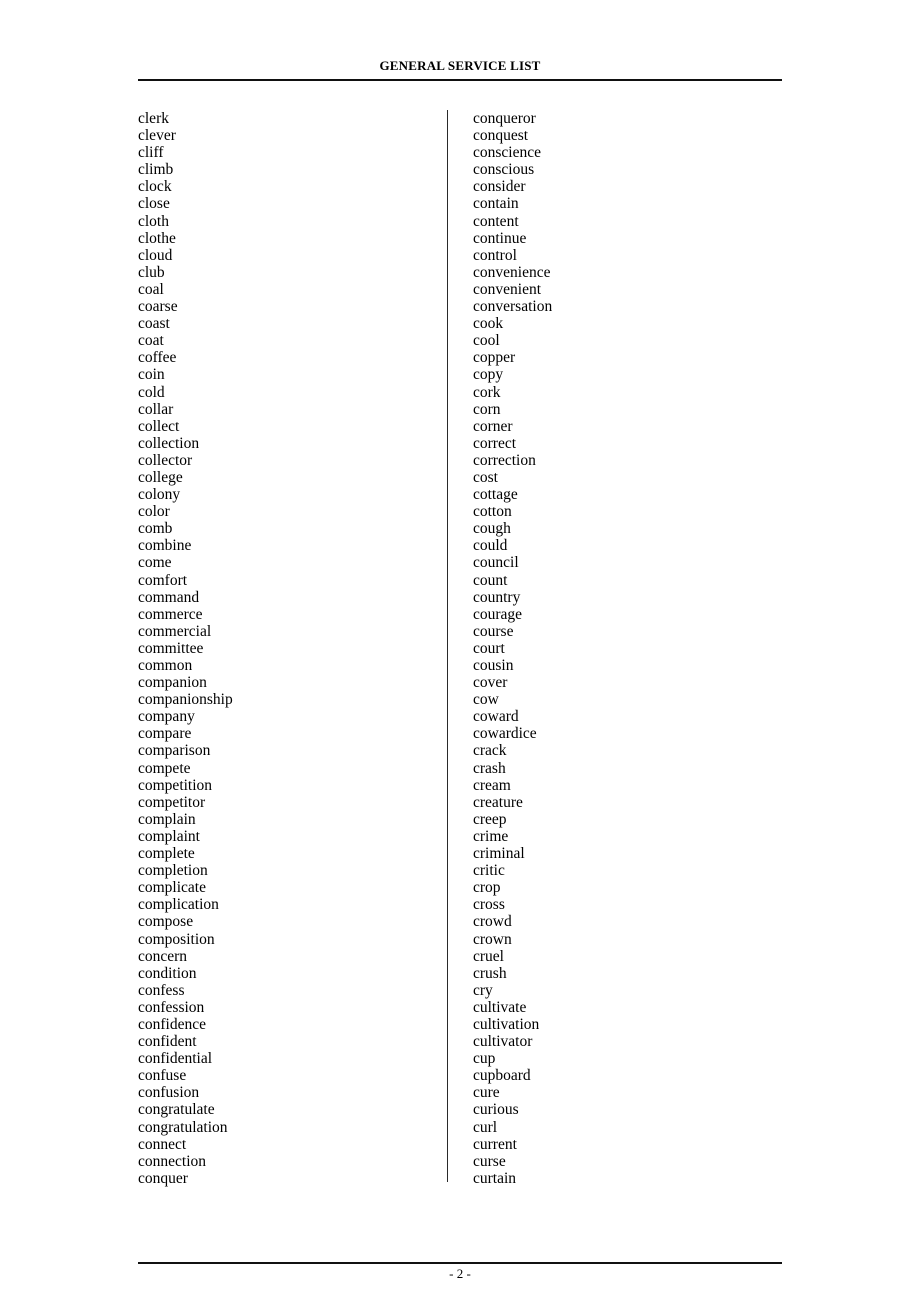 This screenshot has height=1302, width=920. Describe the element at coordinates (167, 1042) in the screenshot. I see `word-list-item: confident` at that location.